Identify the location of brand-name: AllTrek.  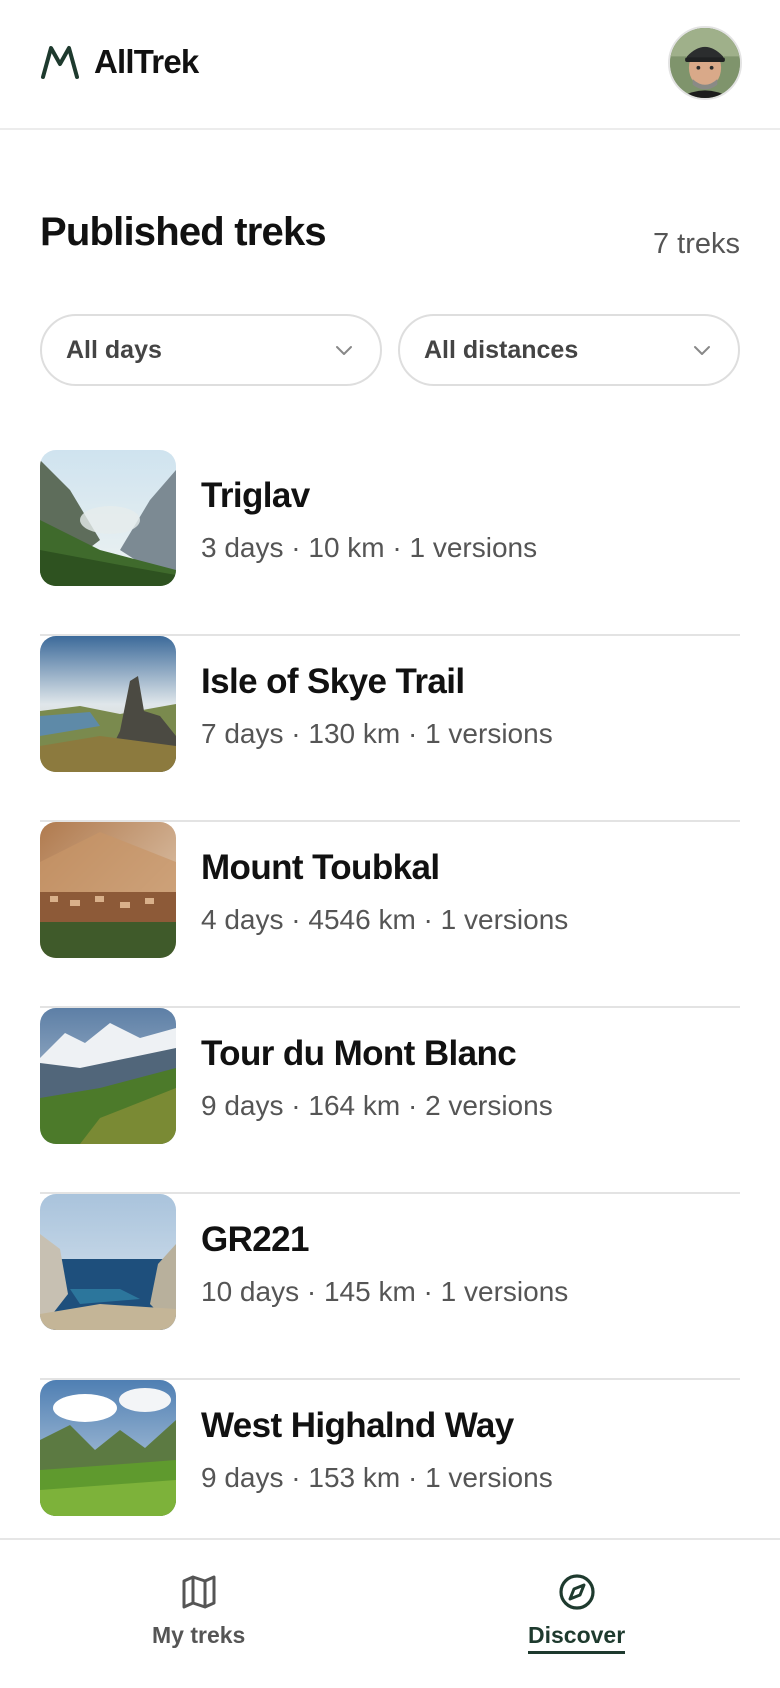
(146, 61).